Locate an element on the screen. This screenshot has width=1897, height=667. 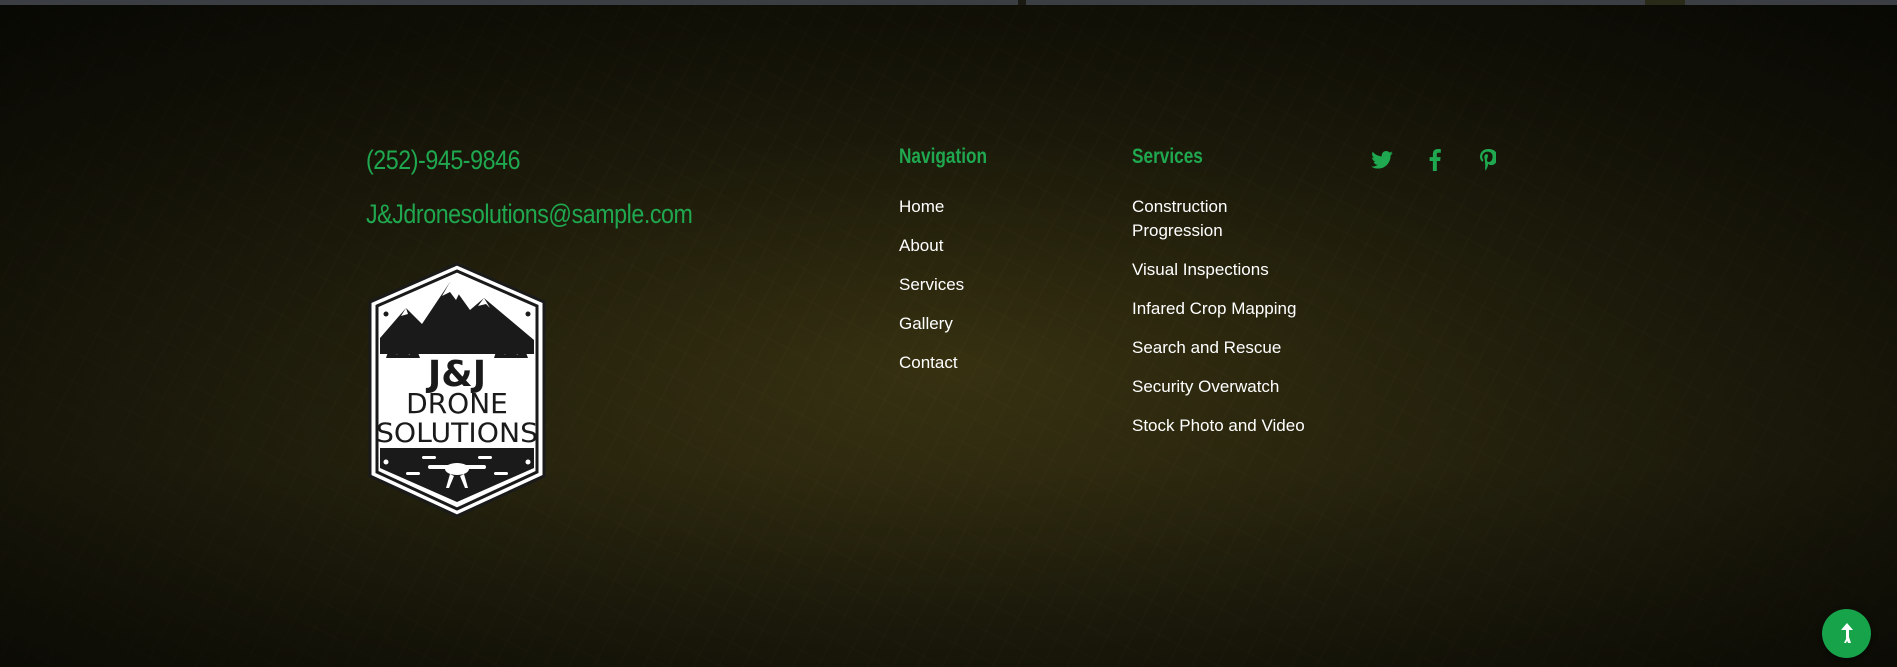
facebook-icon is located at coordinates (1435, 160).